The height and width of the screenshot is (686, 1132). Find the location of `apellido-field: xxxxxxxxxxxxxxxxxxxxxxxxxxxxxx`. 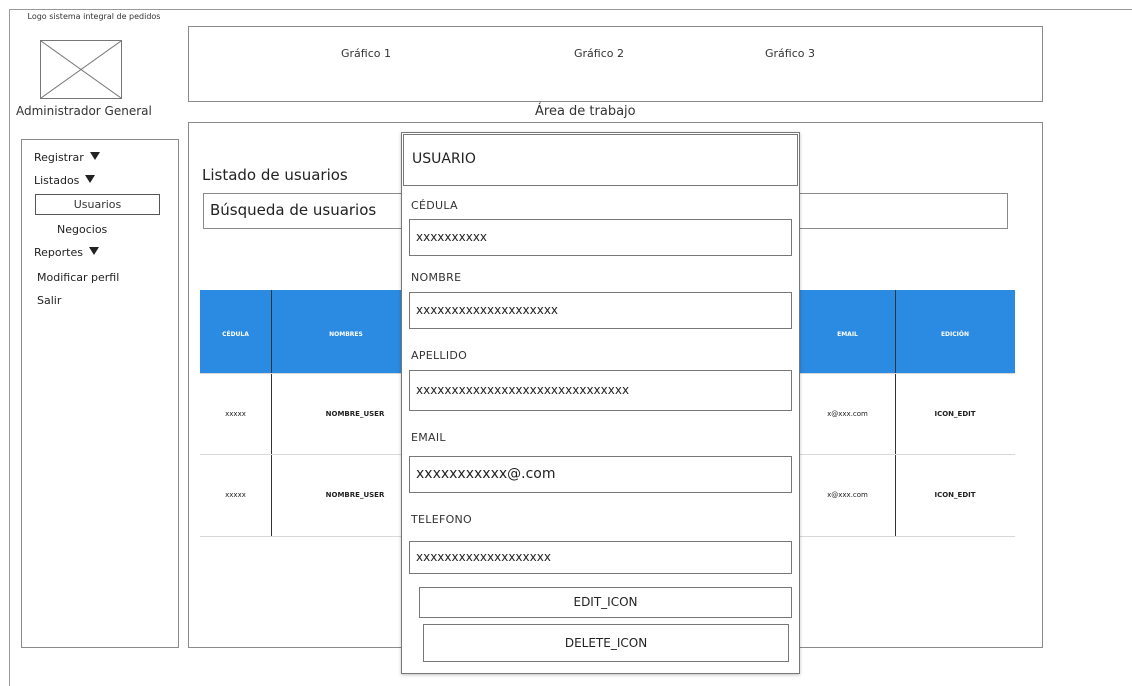

apellido-field: xxxxxxxxxxxxxxxxxxxxxxxxxxxxxx is located at coordinates (600, 390).